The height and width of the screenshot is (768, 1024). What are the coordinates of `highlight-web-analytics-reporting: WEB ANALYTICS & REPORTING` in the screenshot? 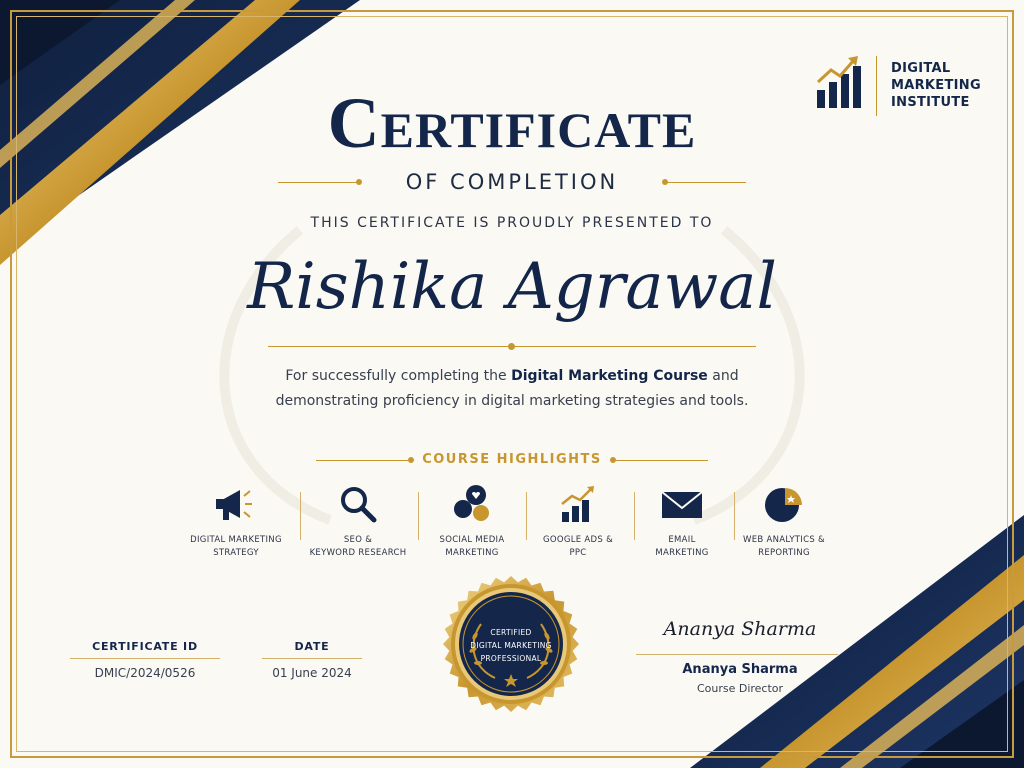 It's located at (784, 522).